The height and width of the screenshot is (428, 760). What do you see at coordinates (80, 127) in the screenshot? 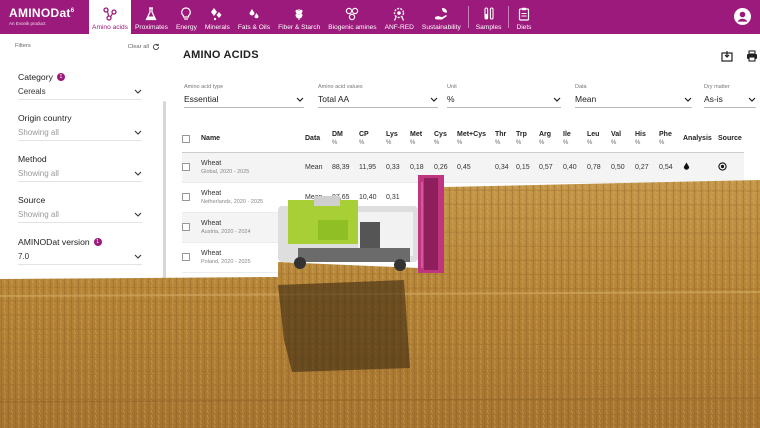
I see `filter-origin-country: Origin country Showing all` at bounding box center [80, 127].